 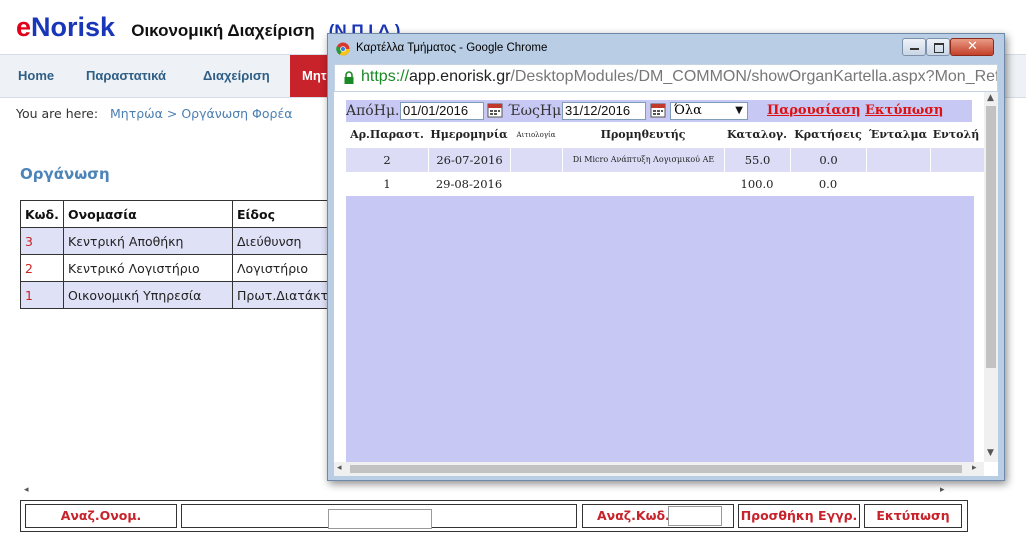 I want to click on add-record-button: Προσθήκη Εγγρ., so click(x=799, y=516).